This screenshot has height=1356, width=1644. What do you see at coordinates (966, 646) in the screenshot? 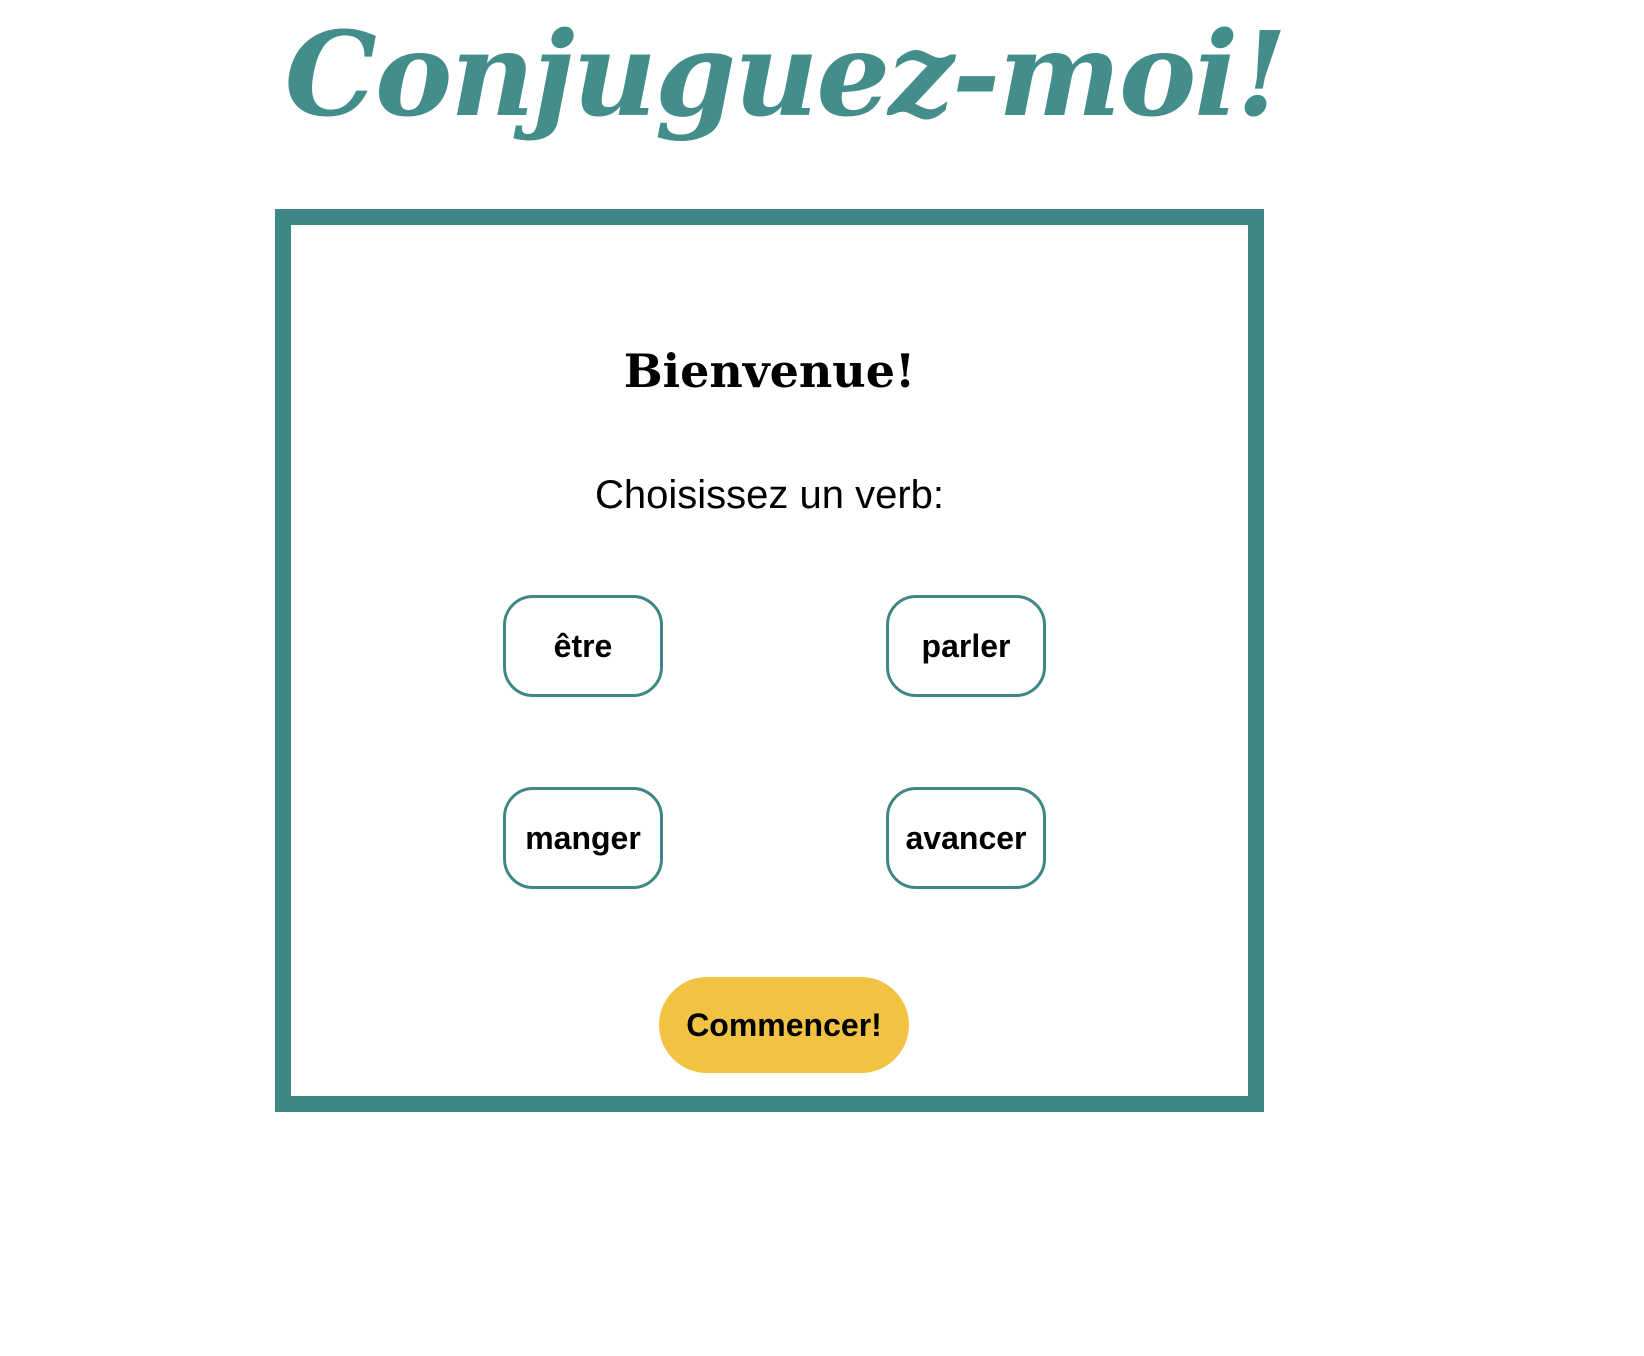
I see `verb-button-parler: parler` at bounding box center [966, 646].